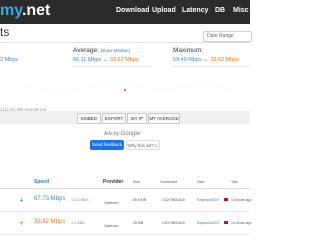 The image size is (320, 250). I want to click on row-speed-sub: 4.2 MB/s, so click(78, 223).